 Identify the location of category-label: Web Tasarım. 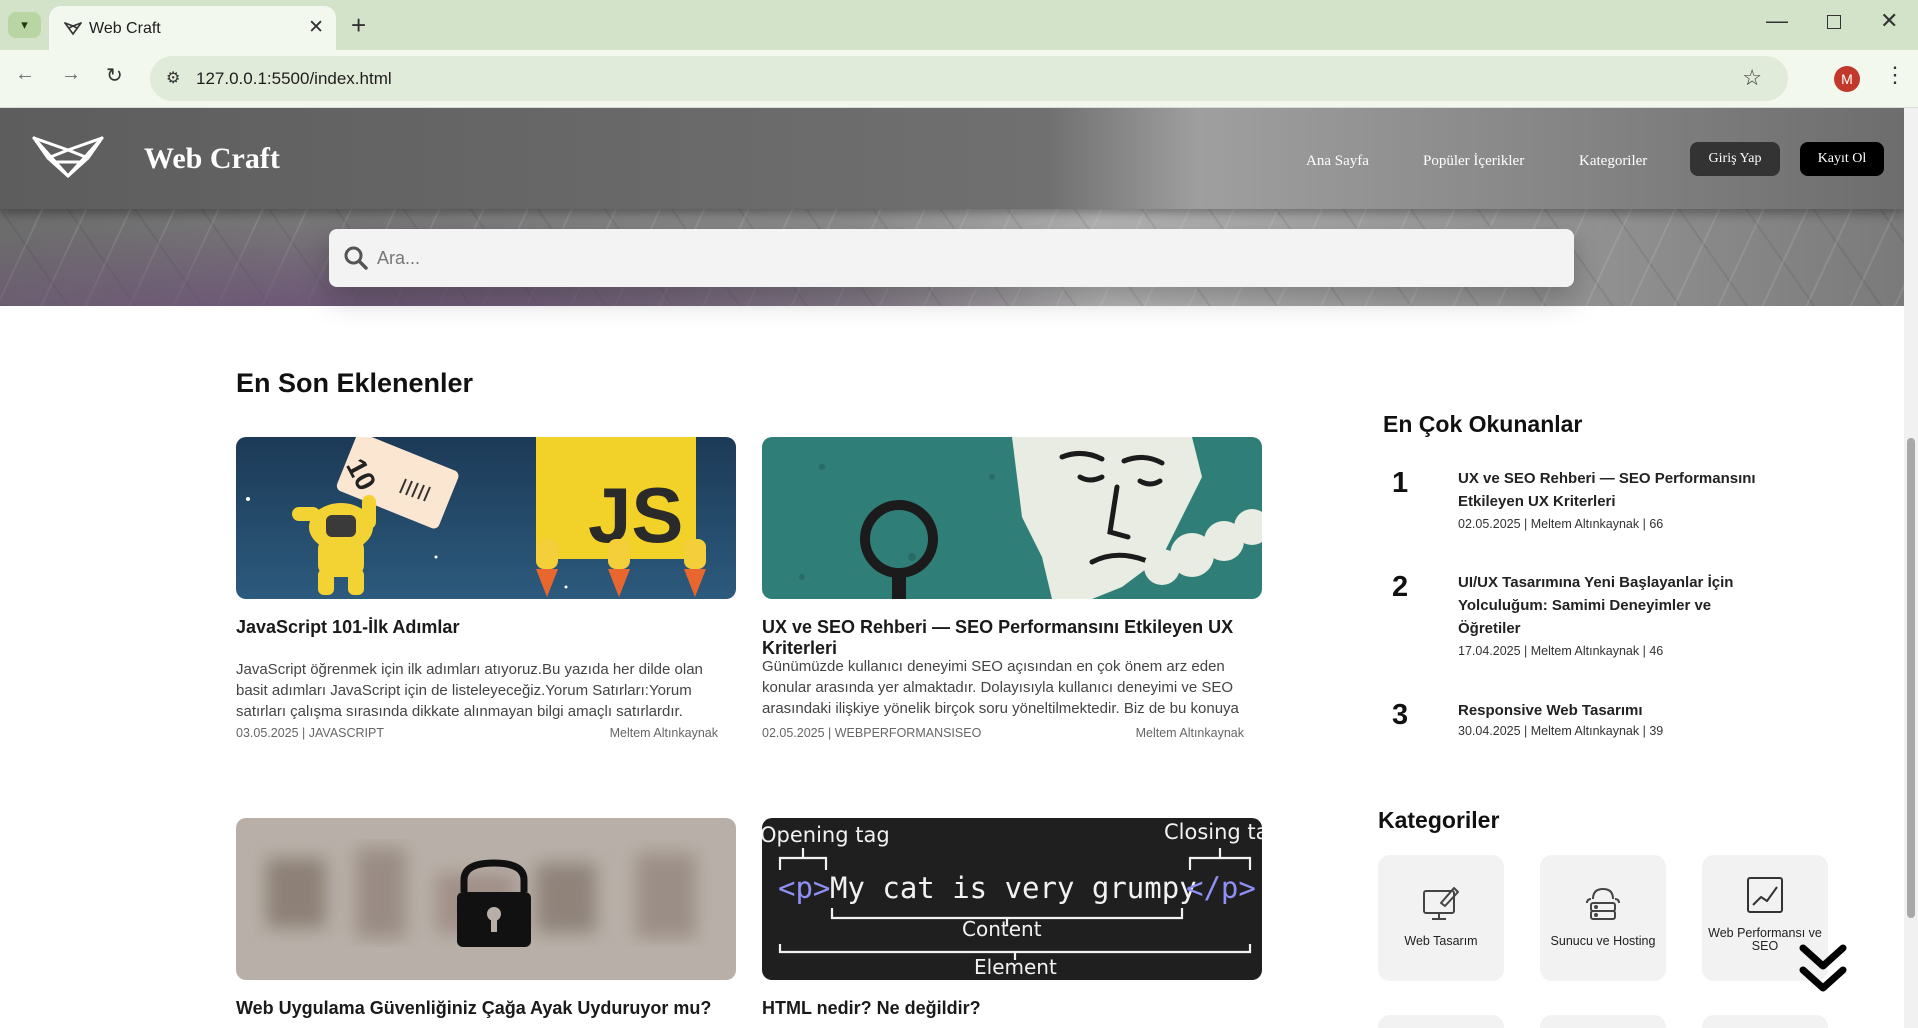
(1441, 941).